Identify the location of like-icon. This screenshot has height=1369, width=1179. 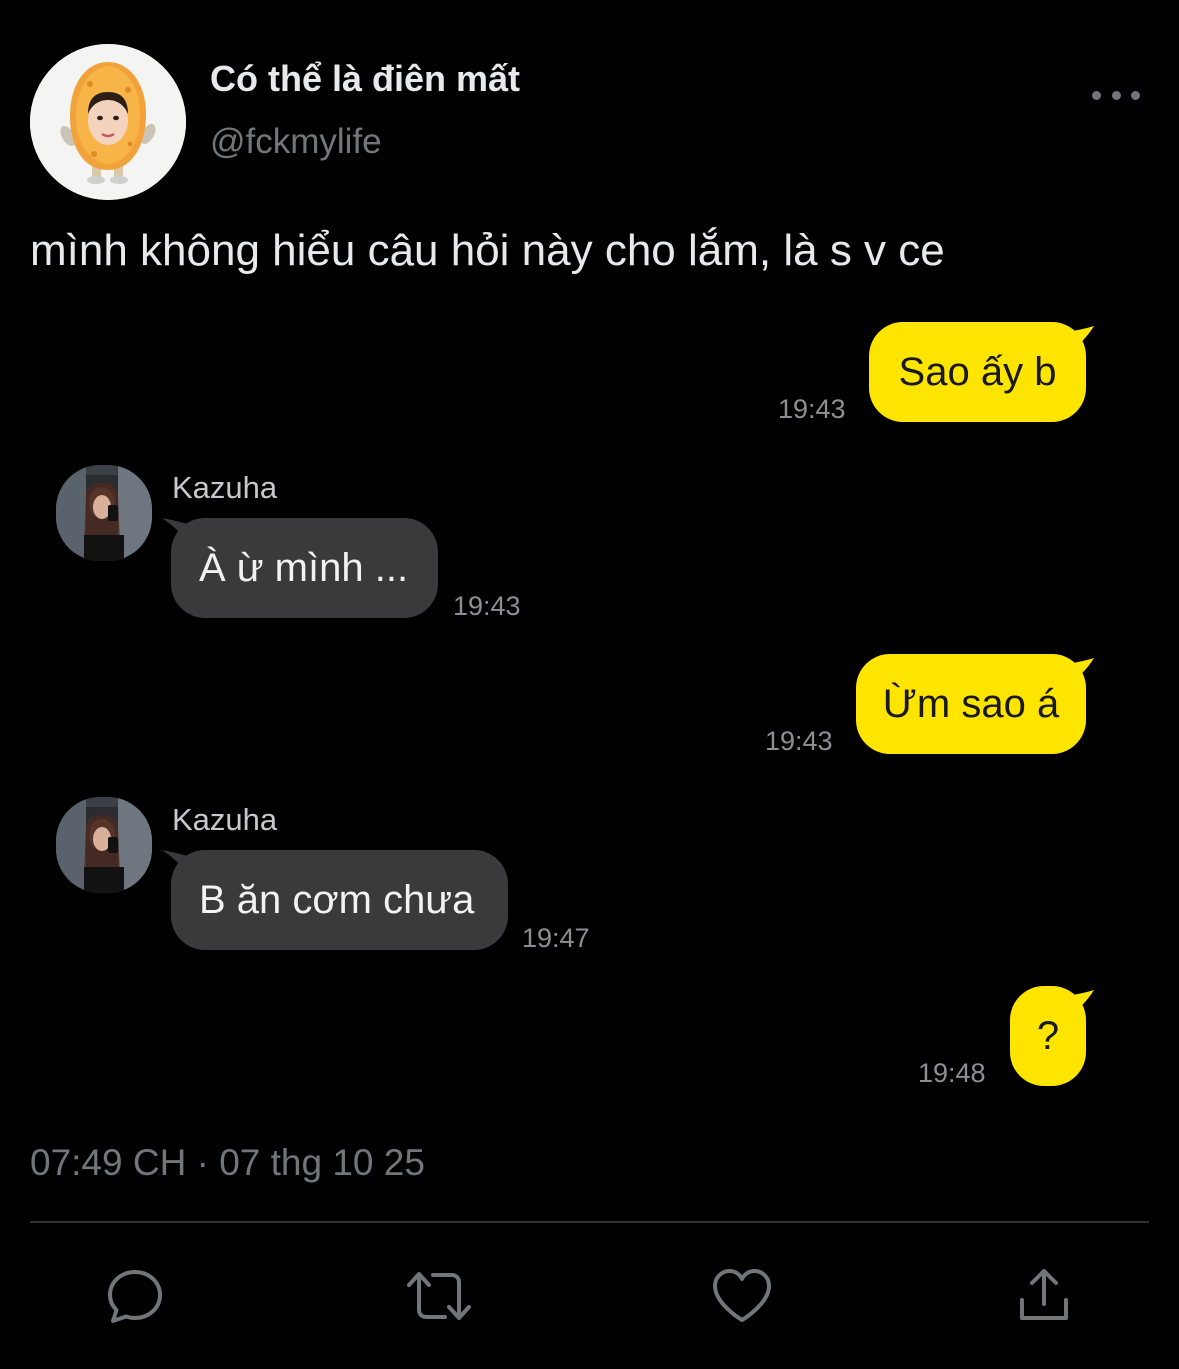
(742, 1295).